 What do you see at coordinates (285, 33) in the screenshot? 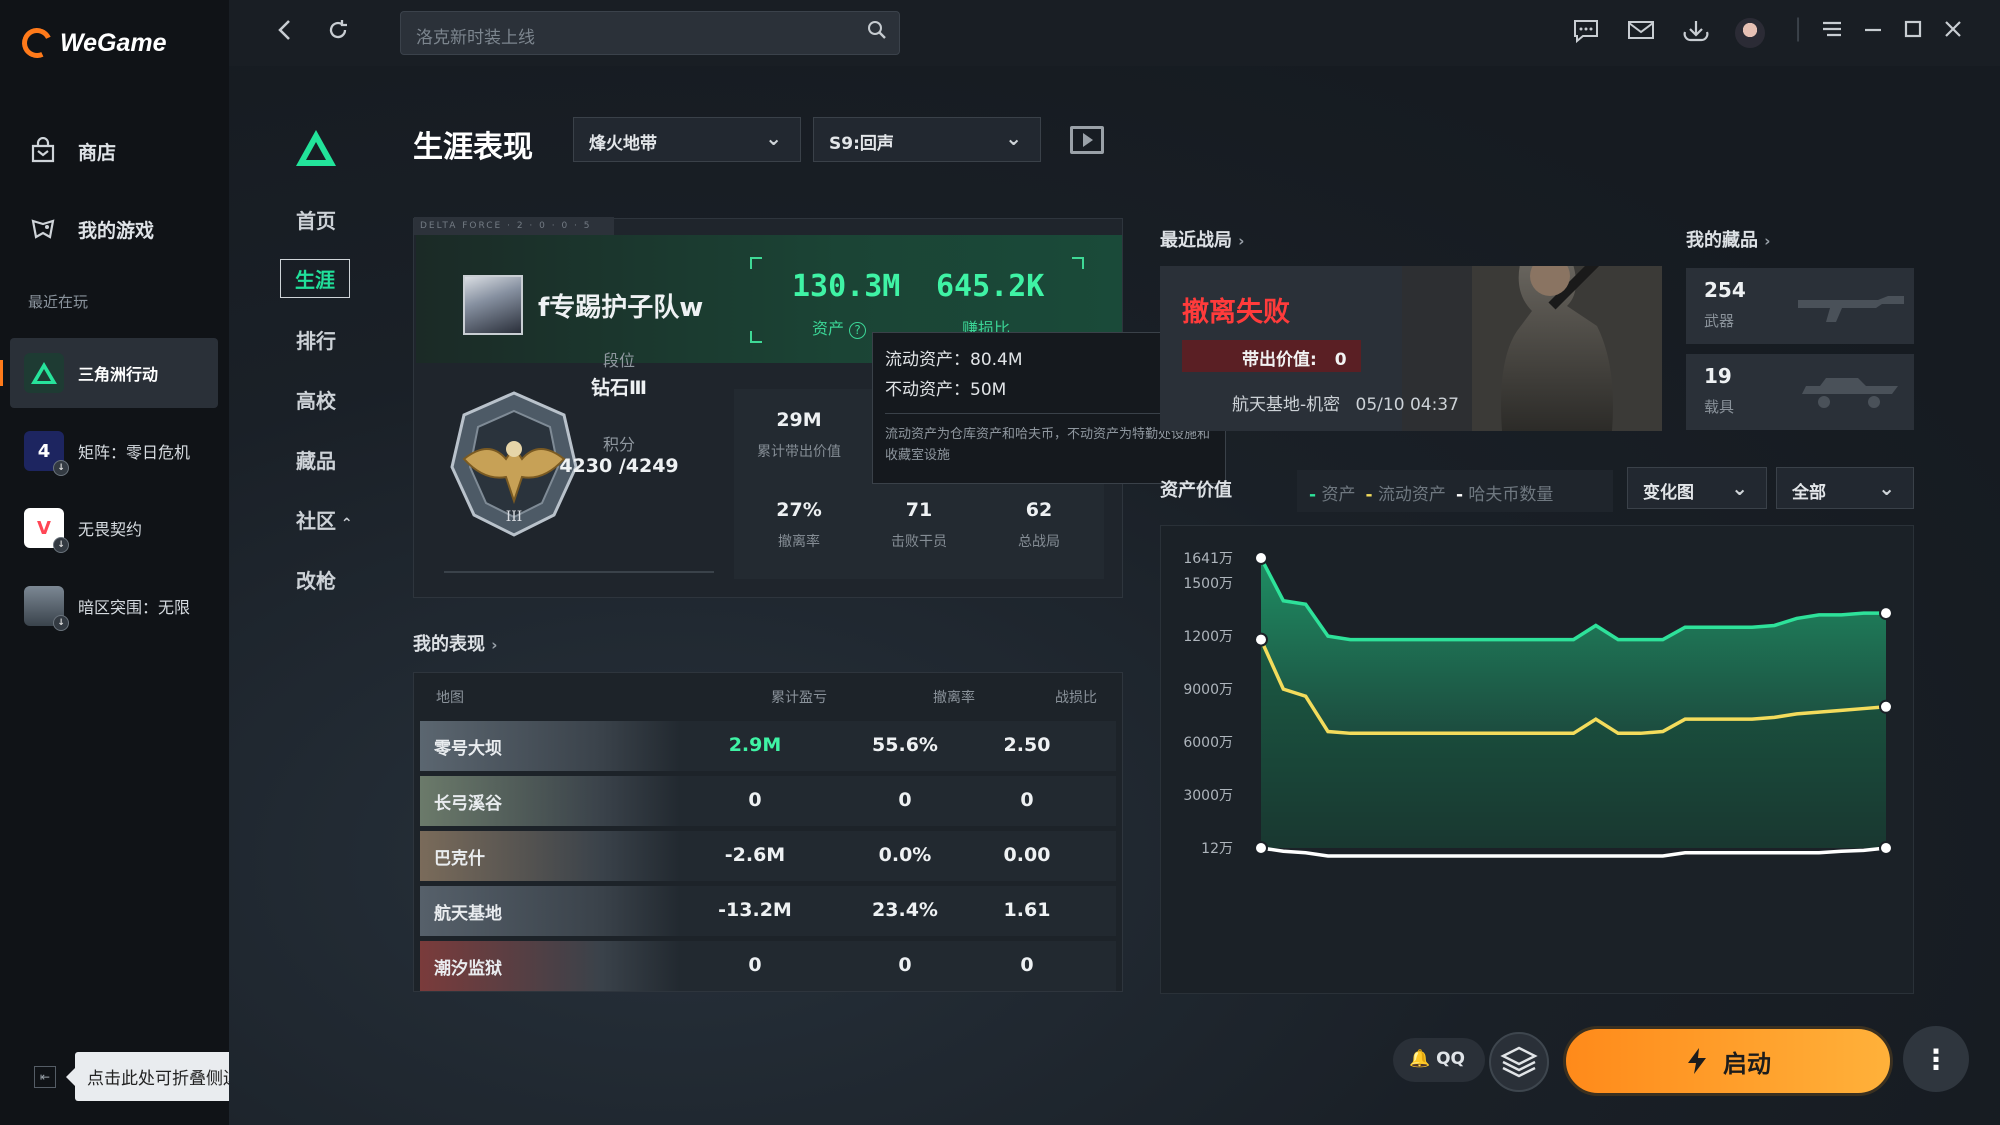
I see `back-arrow-icon` at bounding box center [285, 33].